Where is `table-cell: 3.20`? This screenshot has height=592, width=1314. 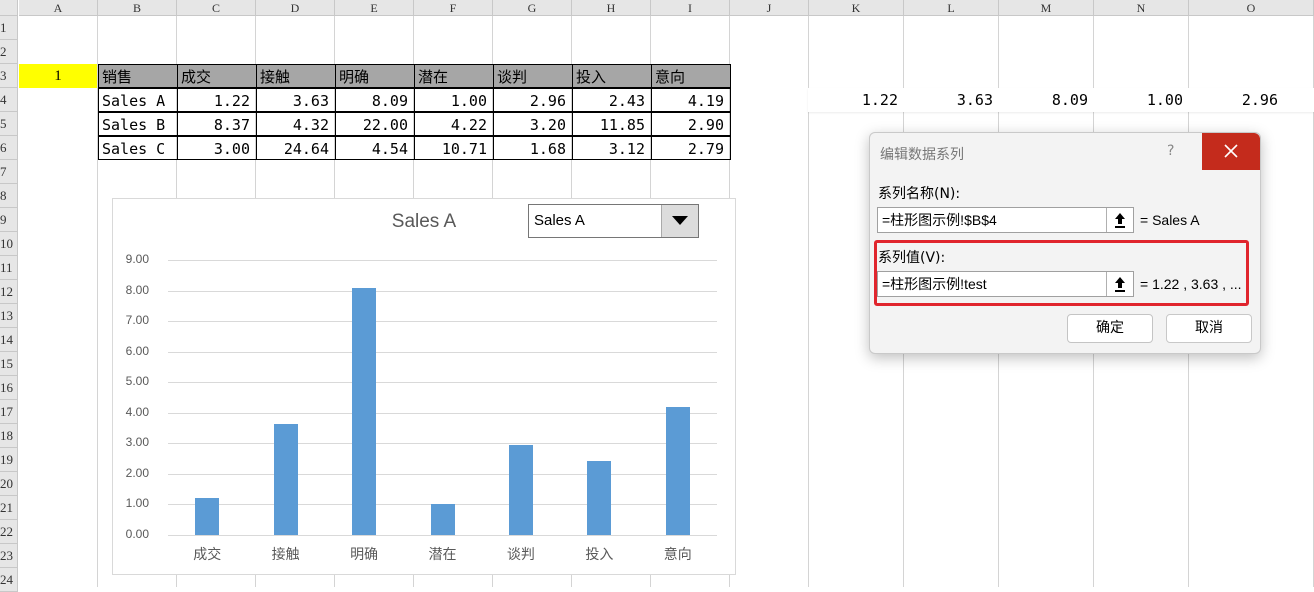 table-cell: 3.20 is located at coordinates (533, 124).